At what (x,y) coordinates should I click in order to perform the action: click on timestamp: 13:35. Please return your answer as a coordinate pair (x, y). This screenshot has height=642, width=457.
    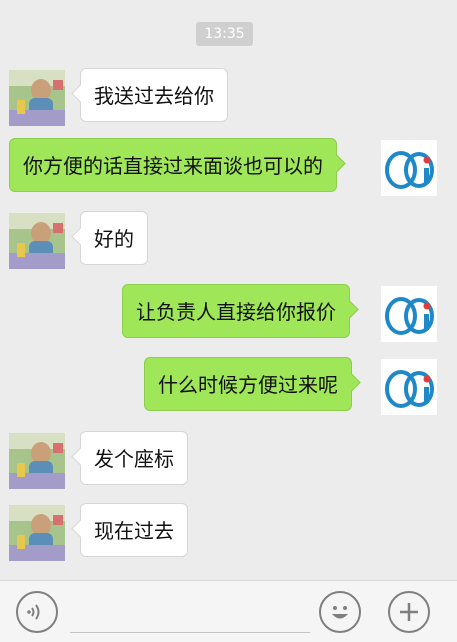
    Looking at the image, I should click on (224, 34).